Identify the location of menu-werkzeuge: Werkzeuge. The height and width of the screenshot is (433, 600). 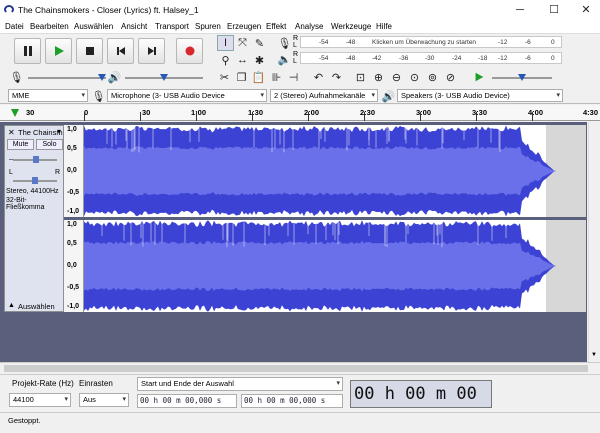
(351, 26).